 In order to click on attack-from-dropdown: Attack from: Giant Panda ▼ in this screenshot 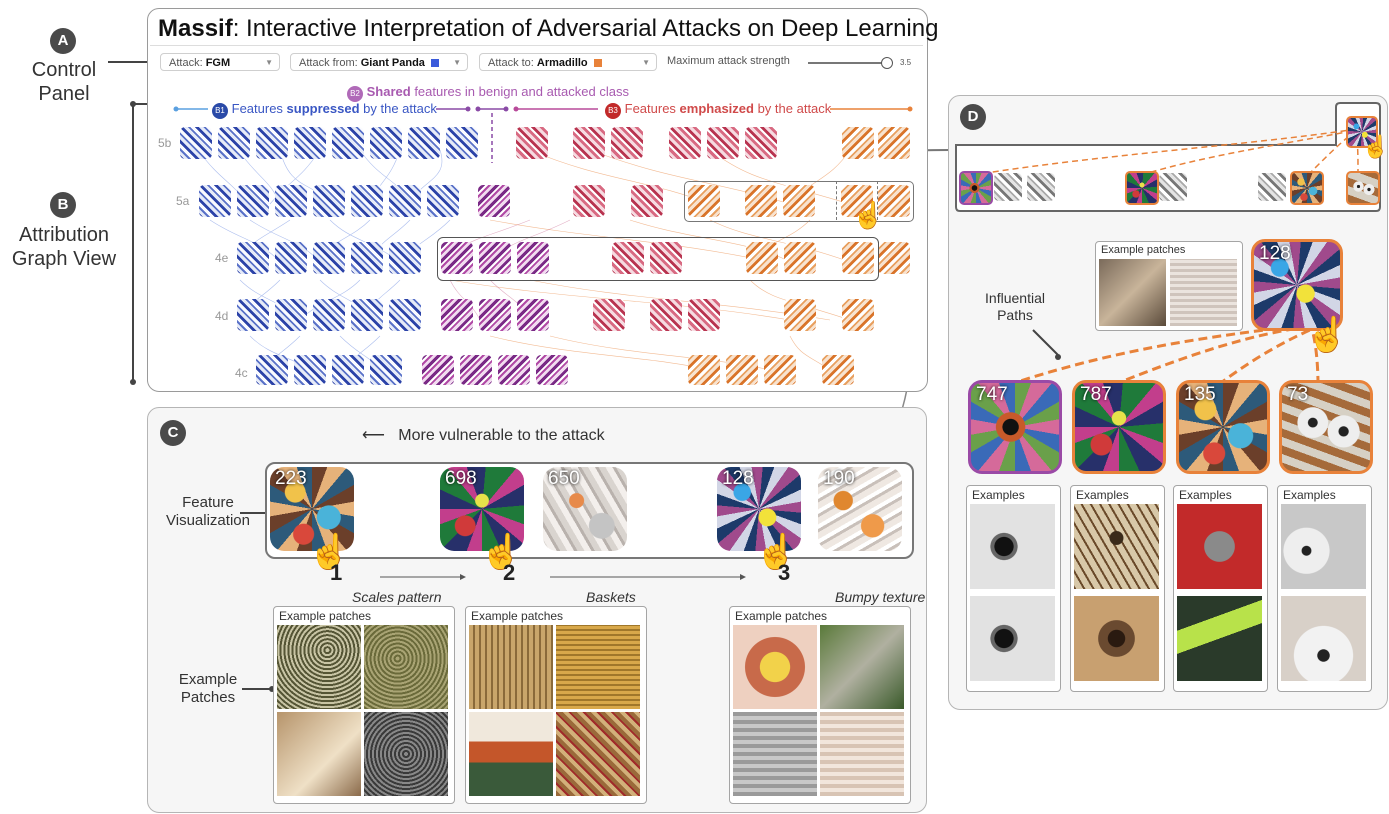, I will do `click(379, 62)`.